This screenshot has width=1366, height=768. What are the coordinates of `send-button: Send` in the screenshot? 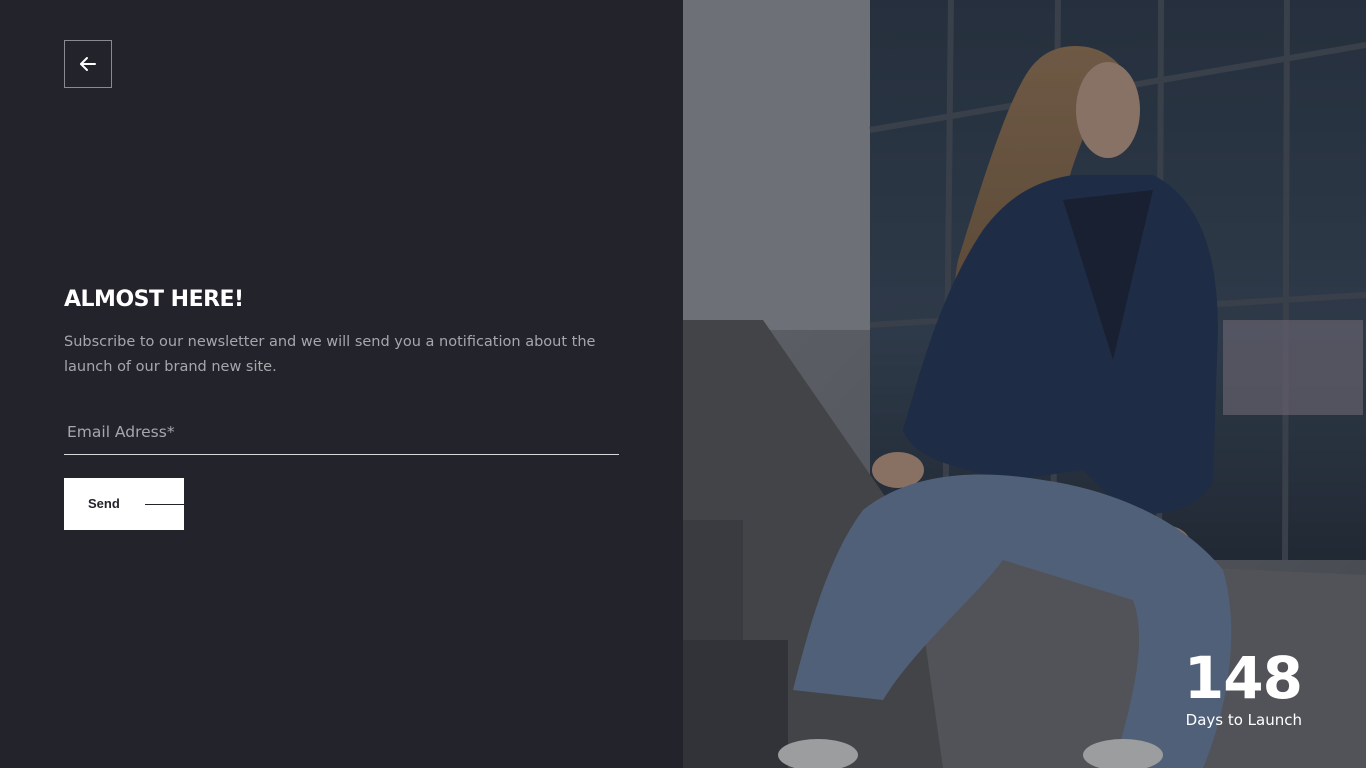 It's located at (124, 504).